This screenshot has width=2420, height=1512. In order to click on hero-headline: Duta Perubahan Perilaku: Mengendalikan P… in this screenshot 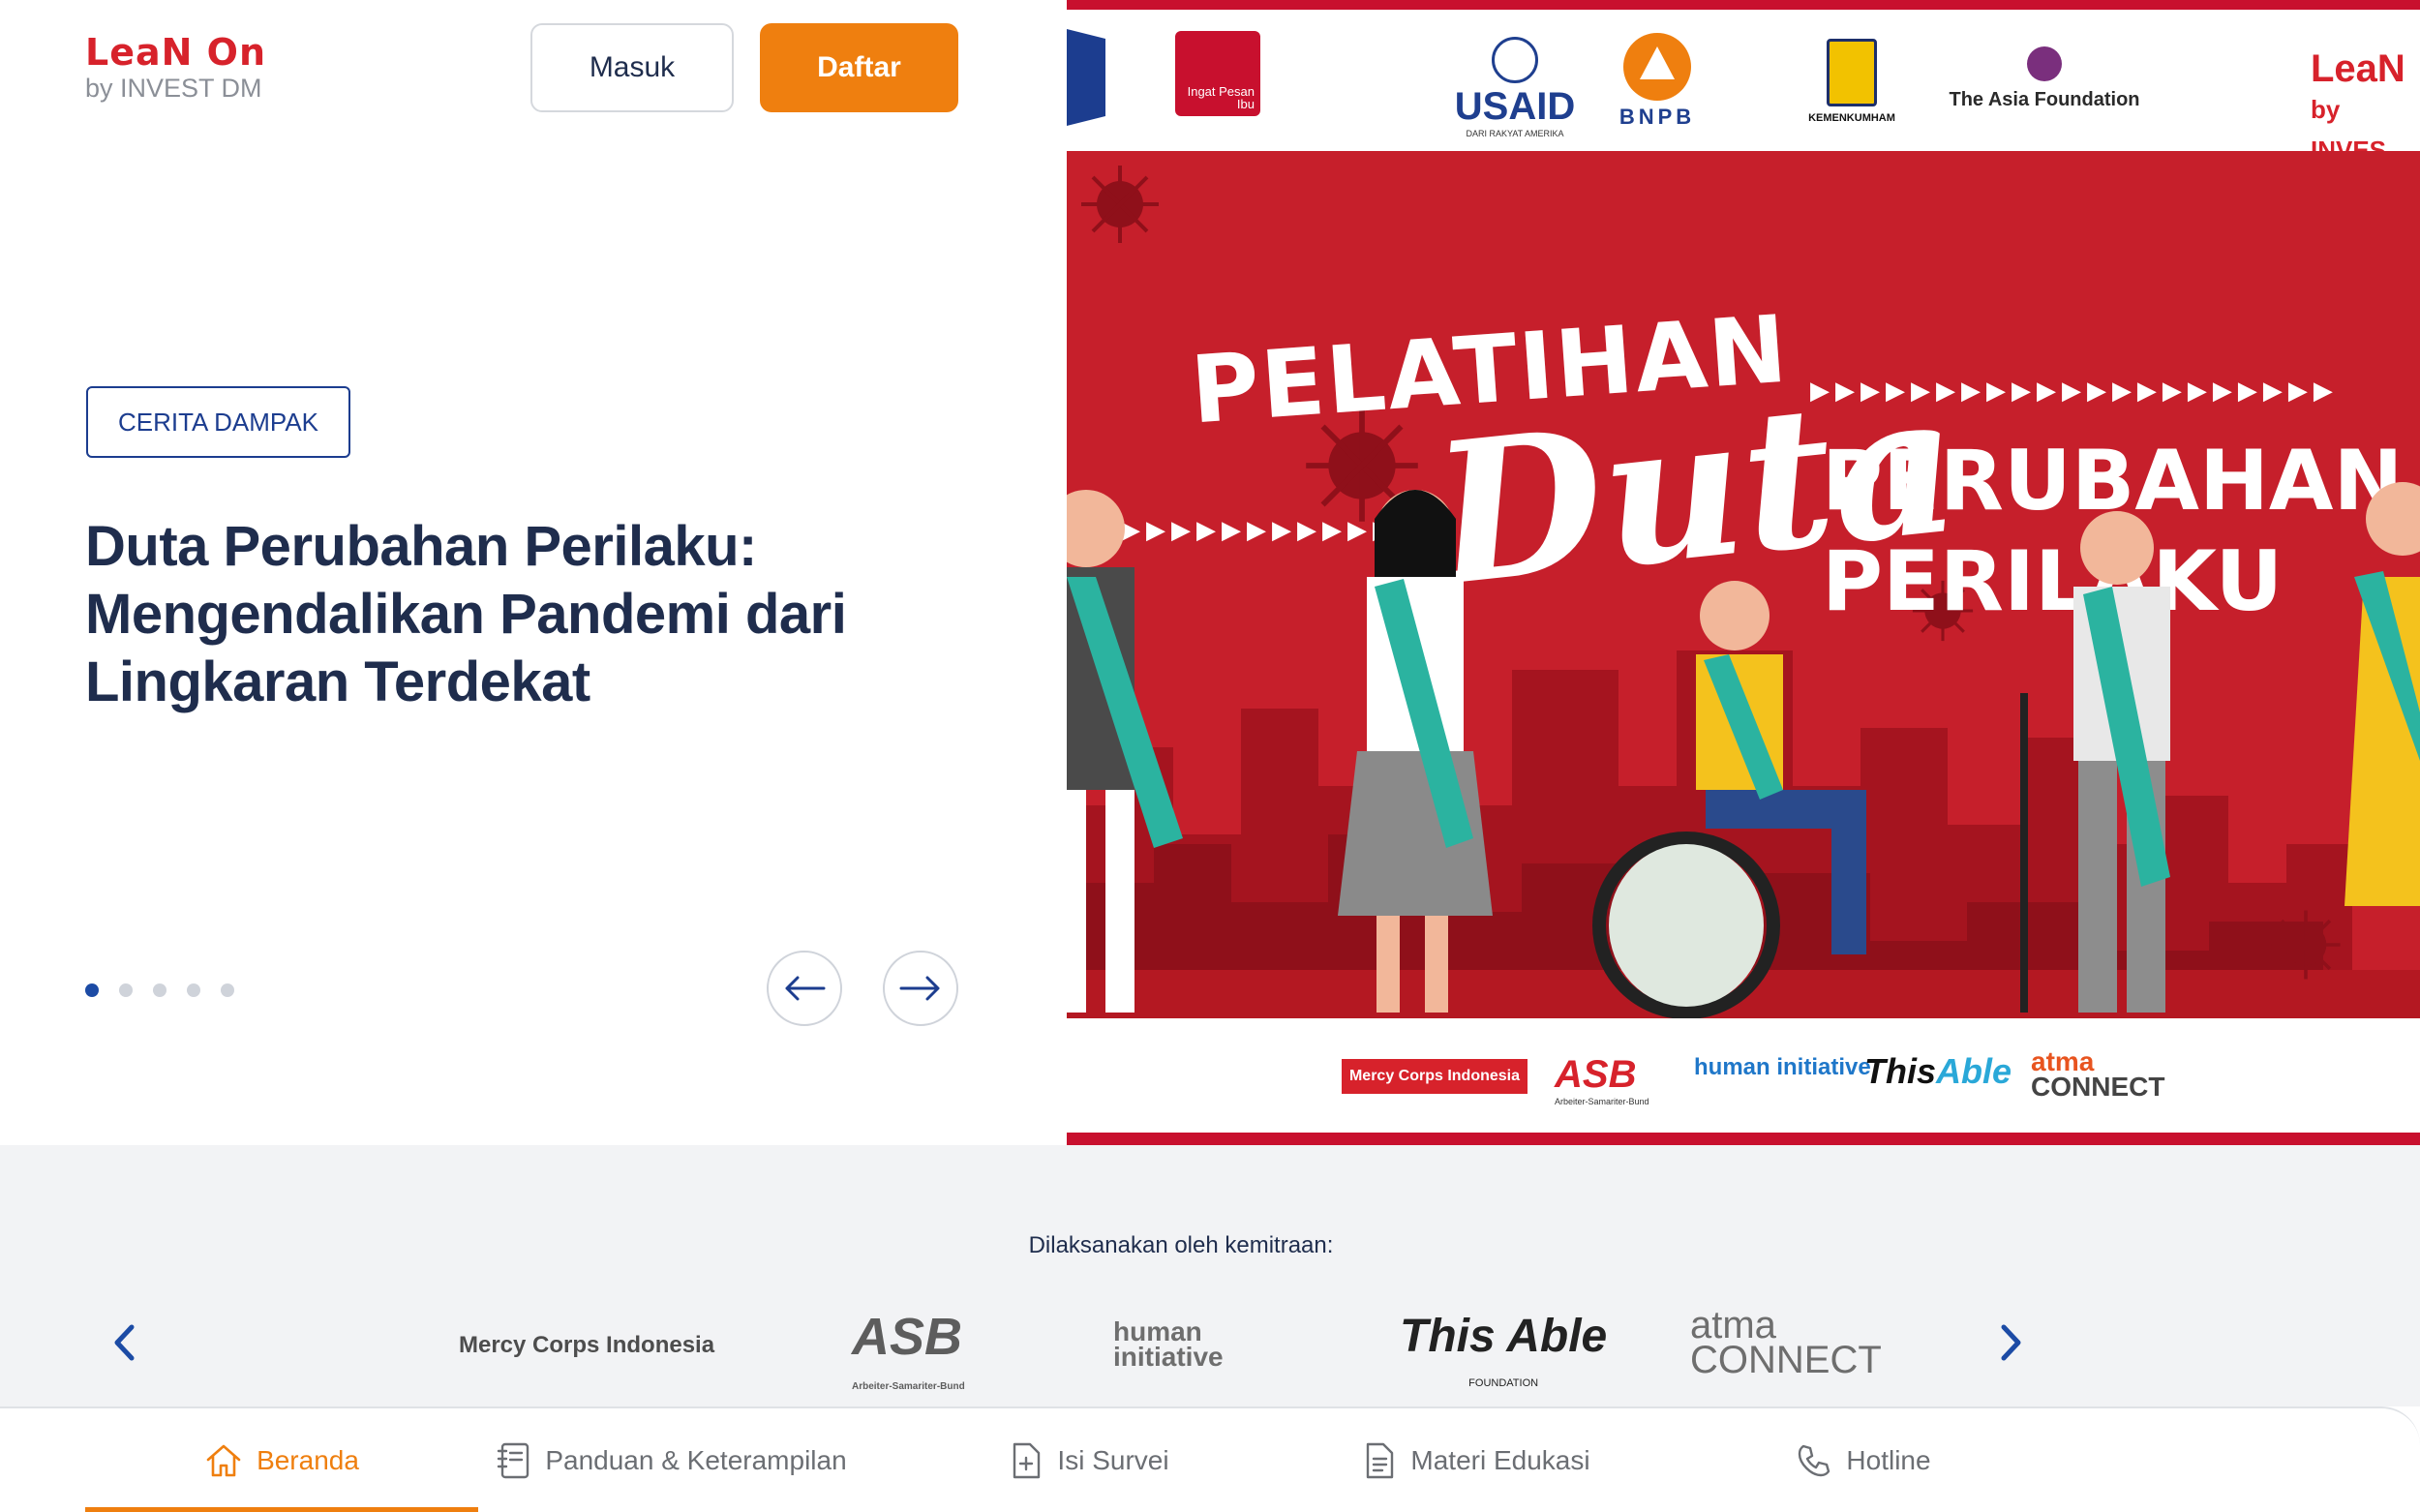, I will do `click(466, 614)`.